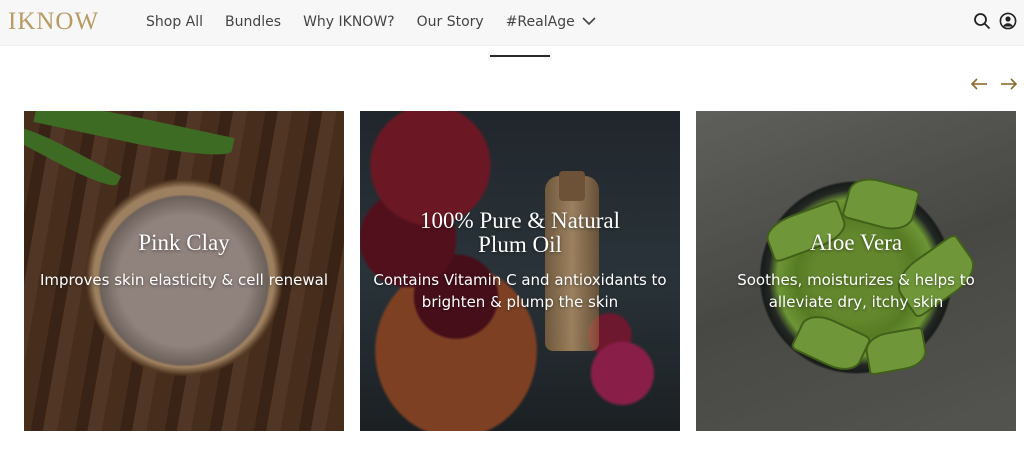 Image resolution: width=1024 pixels, height=457 pixels. What do you see at coordinates (174, 22) in the screenshot?
I see `nav-item-shop-all: Shop All` at bounding box center [174, 22].